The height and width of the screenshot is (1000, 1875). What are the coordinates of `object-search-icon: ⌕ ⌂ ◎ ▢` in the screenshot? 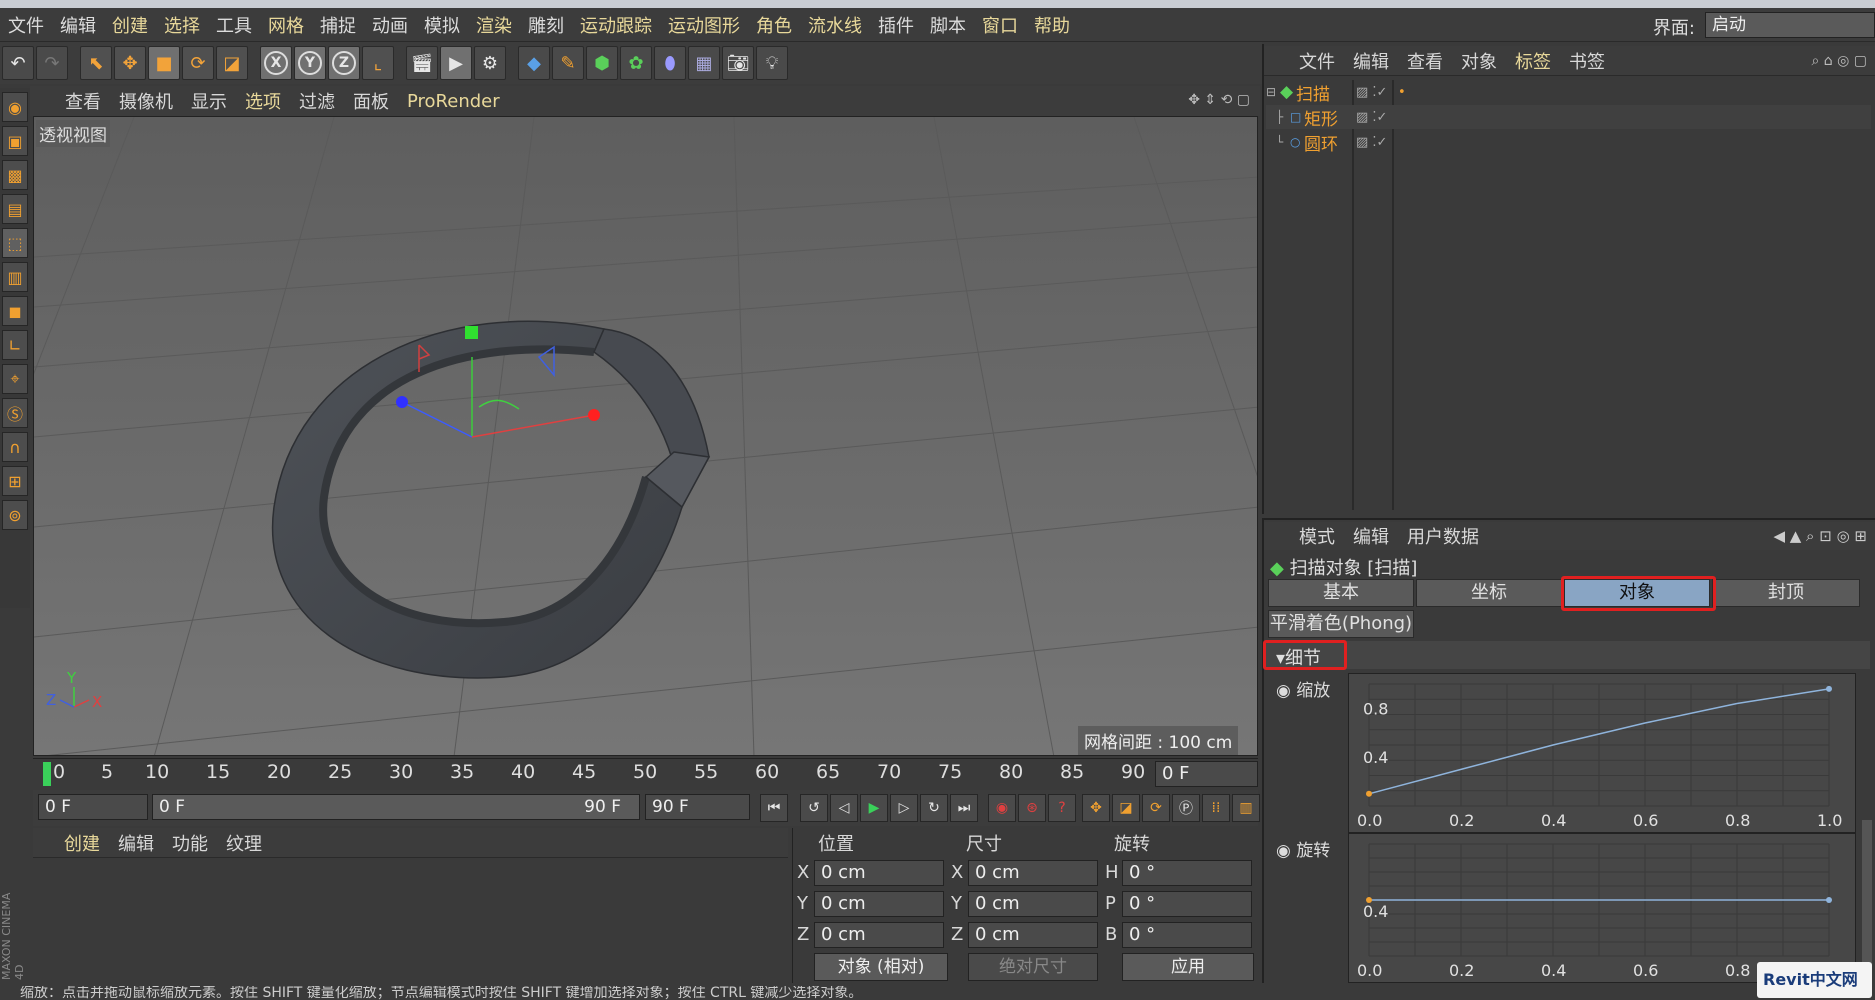 It's located at (1839, 61).